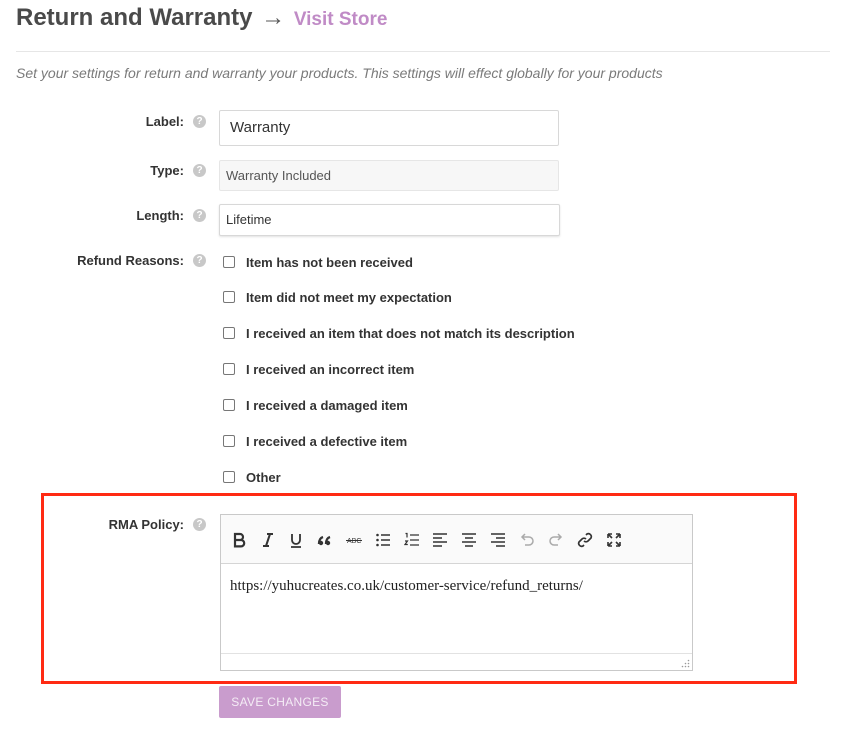 The image size is (841, 740). Describe the element at coordinates (164, 121) in the screenshot. I see `label-field-label: Label:` at that location.